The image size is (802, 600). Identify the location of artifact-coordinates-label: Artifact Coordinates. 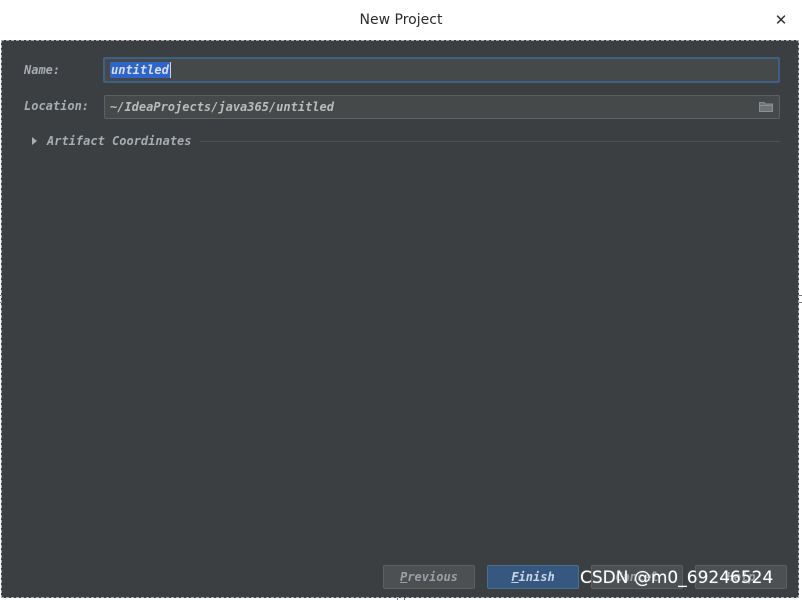
(119, 141).